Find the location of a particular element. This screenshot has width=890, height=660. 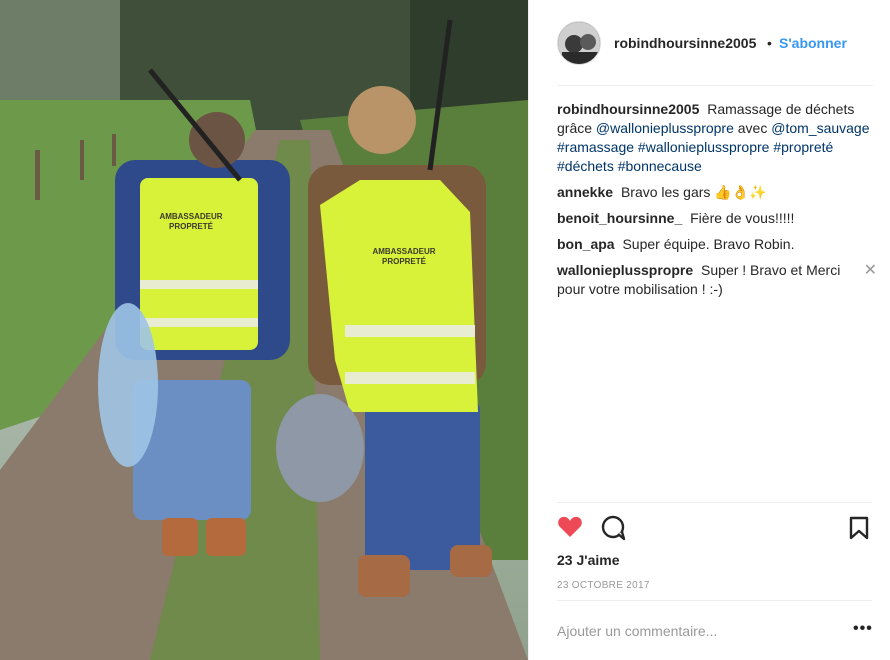

header-divider is located at coordinates (715, 85).